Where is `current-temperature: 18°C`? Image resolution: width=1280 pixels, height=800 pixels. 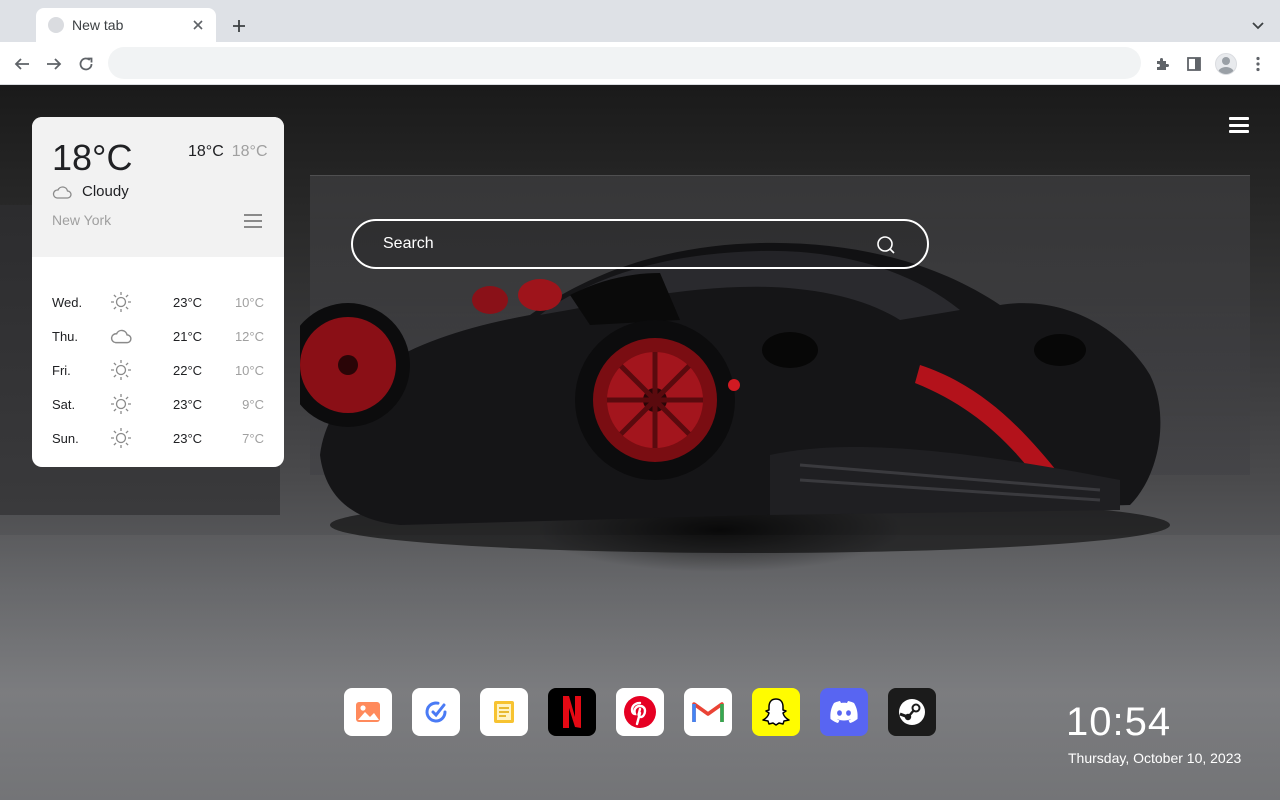 current-temperature: 18°C is located at coordinates (92, 157).